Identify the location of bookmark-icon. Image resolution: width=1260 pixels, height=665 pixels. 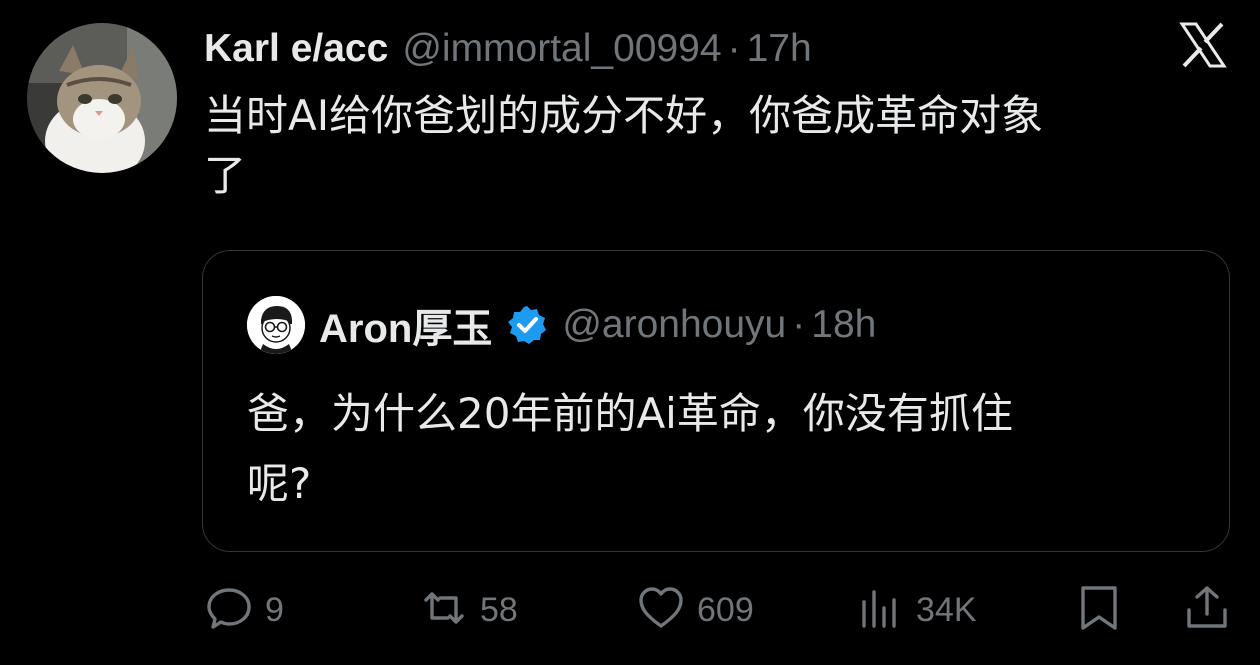
(1099, 610).